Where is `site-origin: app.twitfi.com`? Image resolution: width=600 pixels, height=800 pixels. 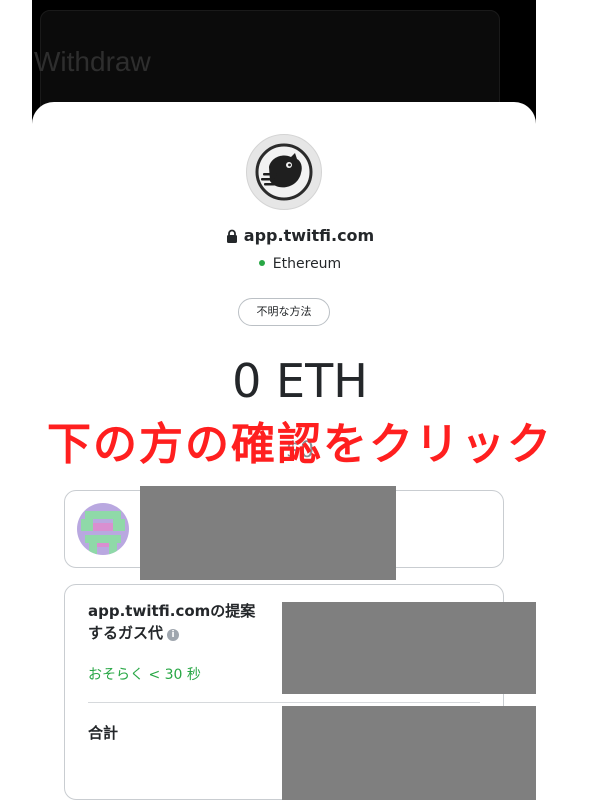
site-origin: app.twitfi.com is located at coordinates (300, 236).